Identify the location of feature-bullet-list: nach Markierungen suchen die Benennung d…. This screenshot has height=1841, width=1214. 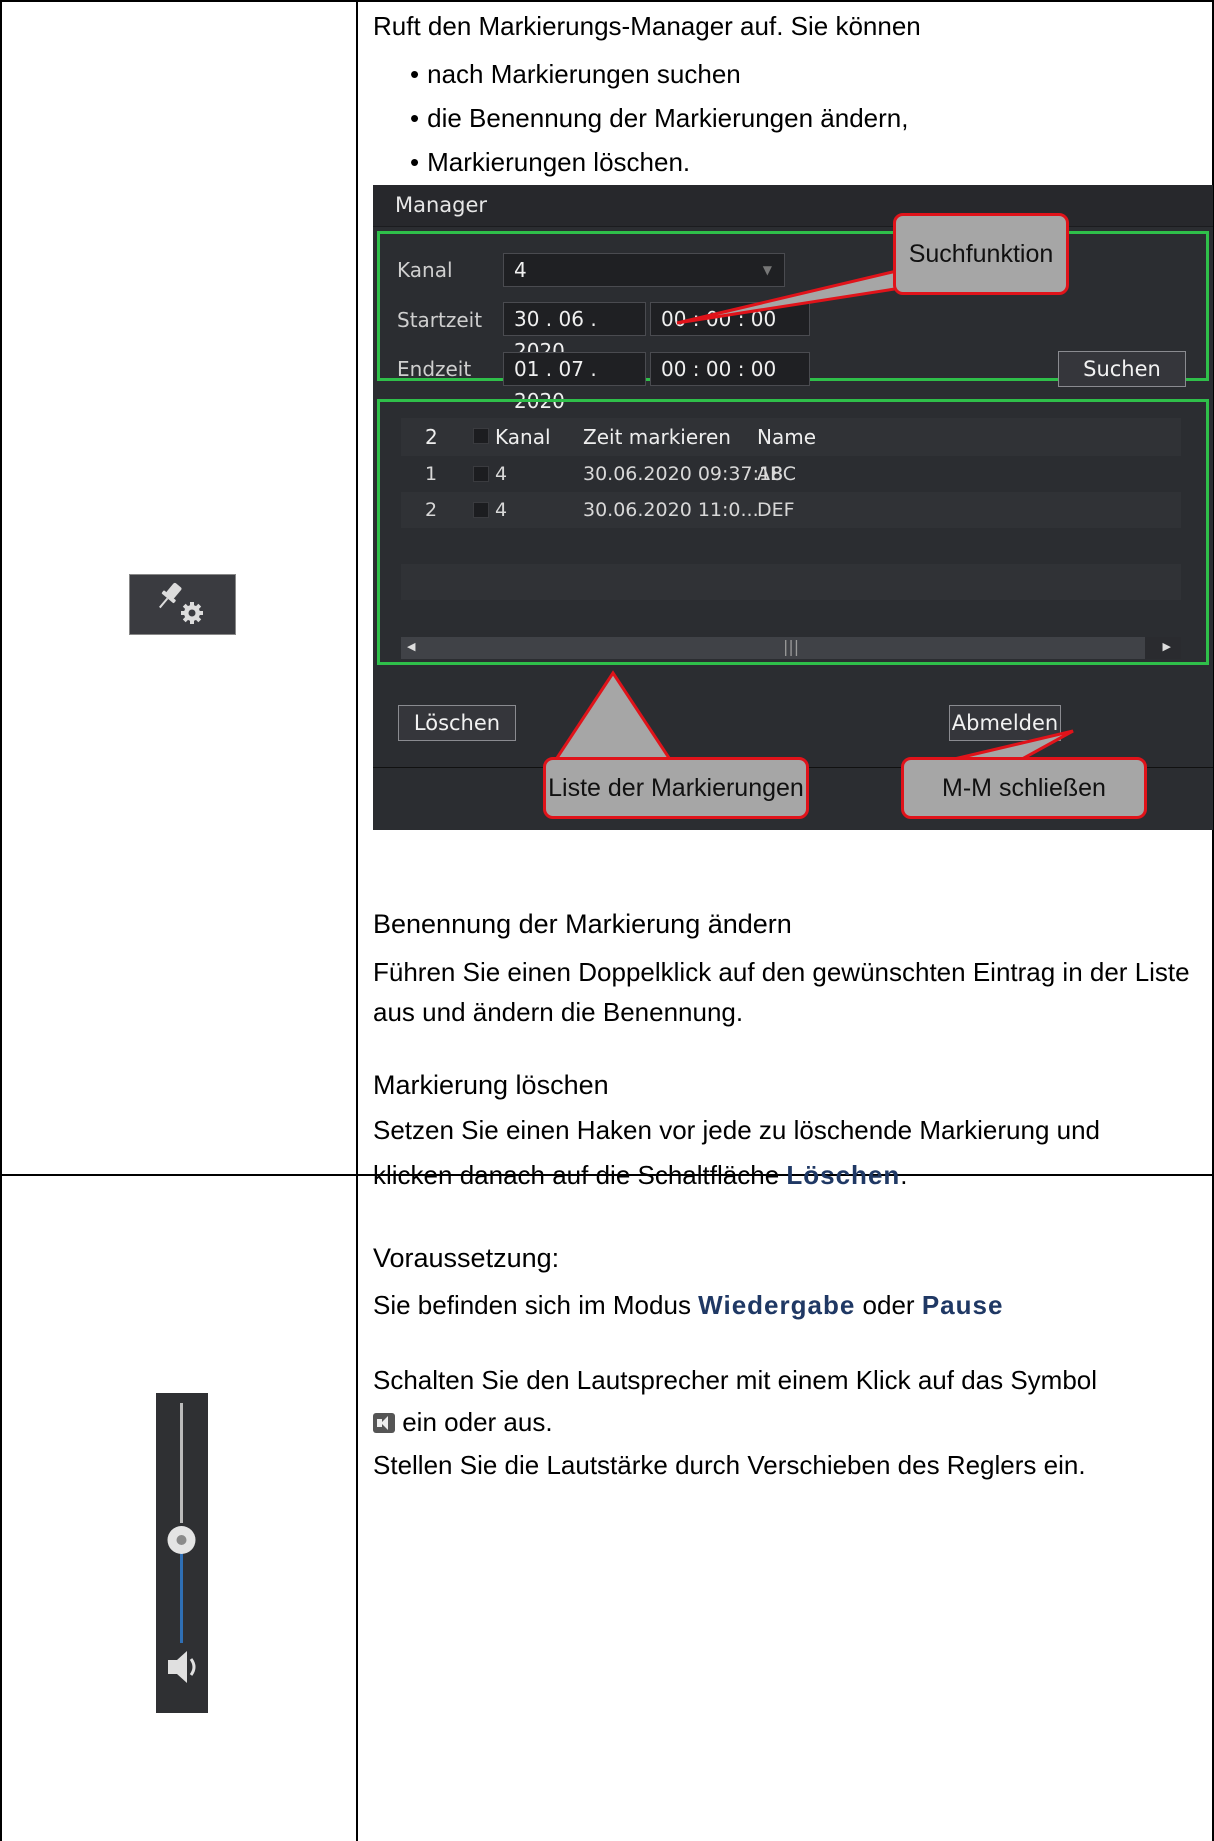
(659, 118).